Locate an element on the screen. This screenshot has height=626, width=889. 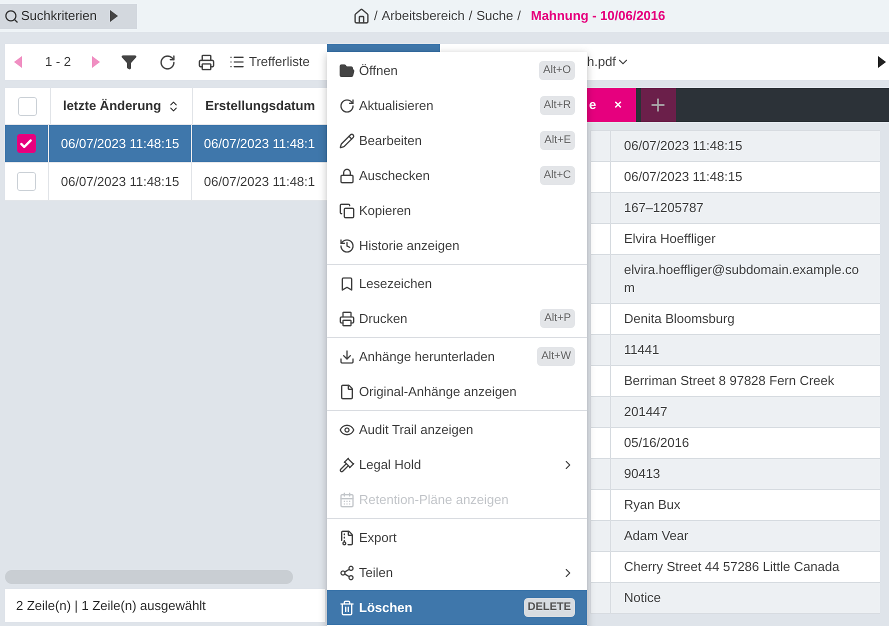
filter-icon is located at coordinates (129, 62).